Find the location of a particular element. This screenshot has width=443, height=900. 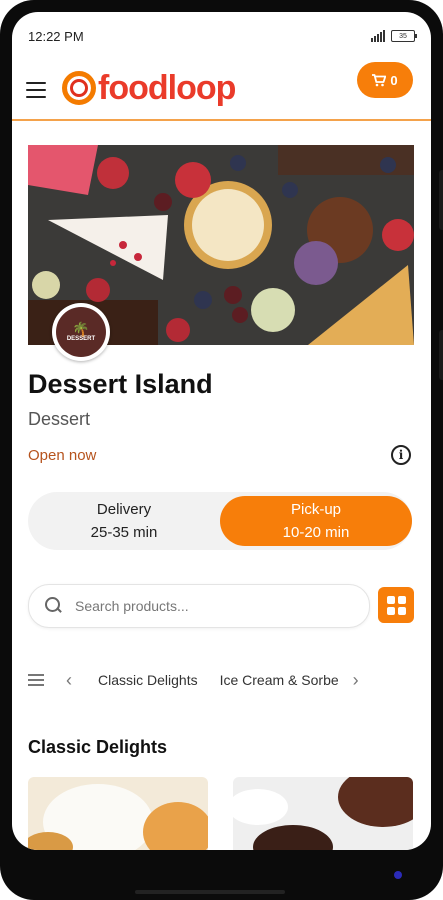

restaurant-logo: 🌴 DESSERT is located at coordinates (81, 332).